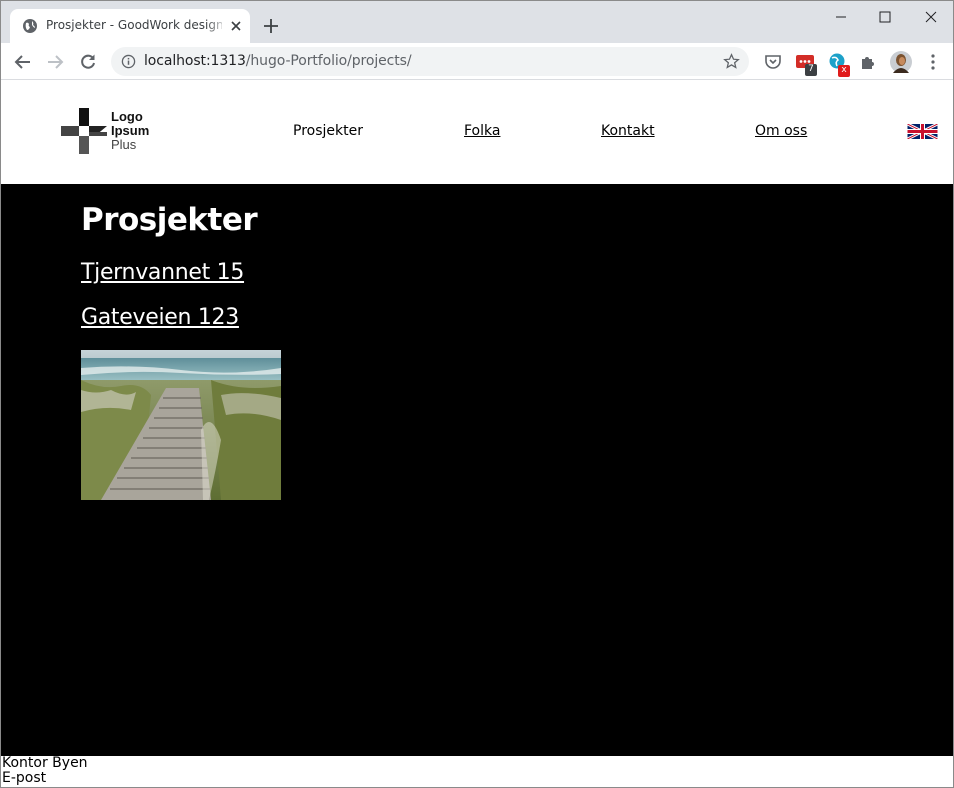 The width and height of the screenshot is (954, 788). I want to click on browser-tab: Prosjekter - GoodWork designere, so click(130, 26).